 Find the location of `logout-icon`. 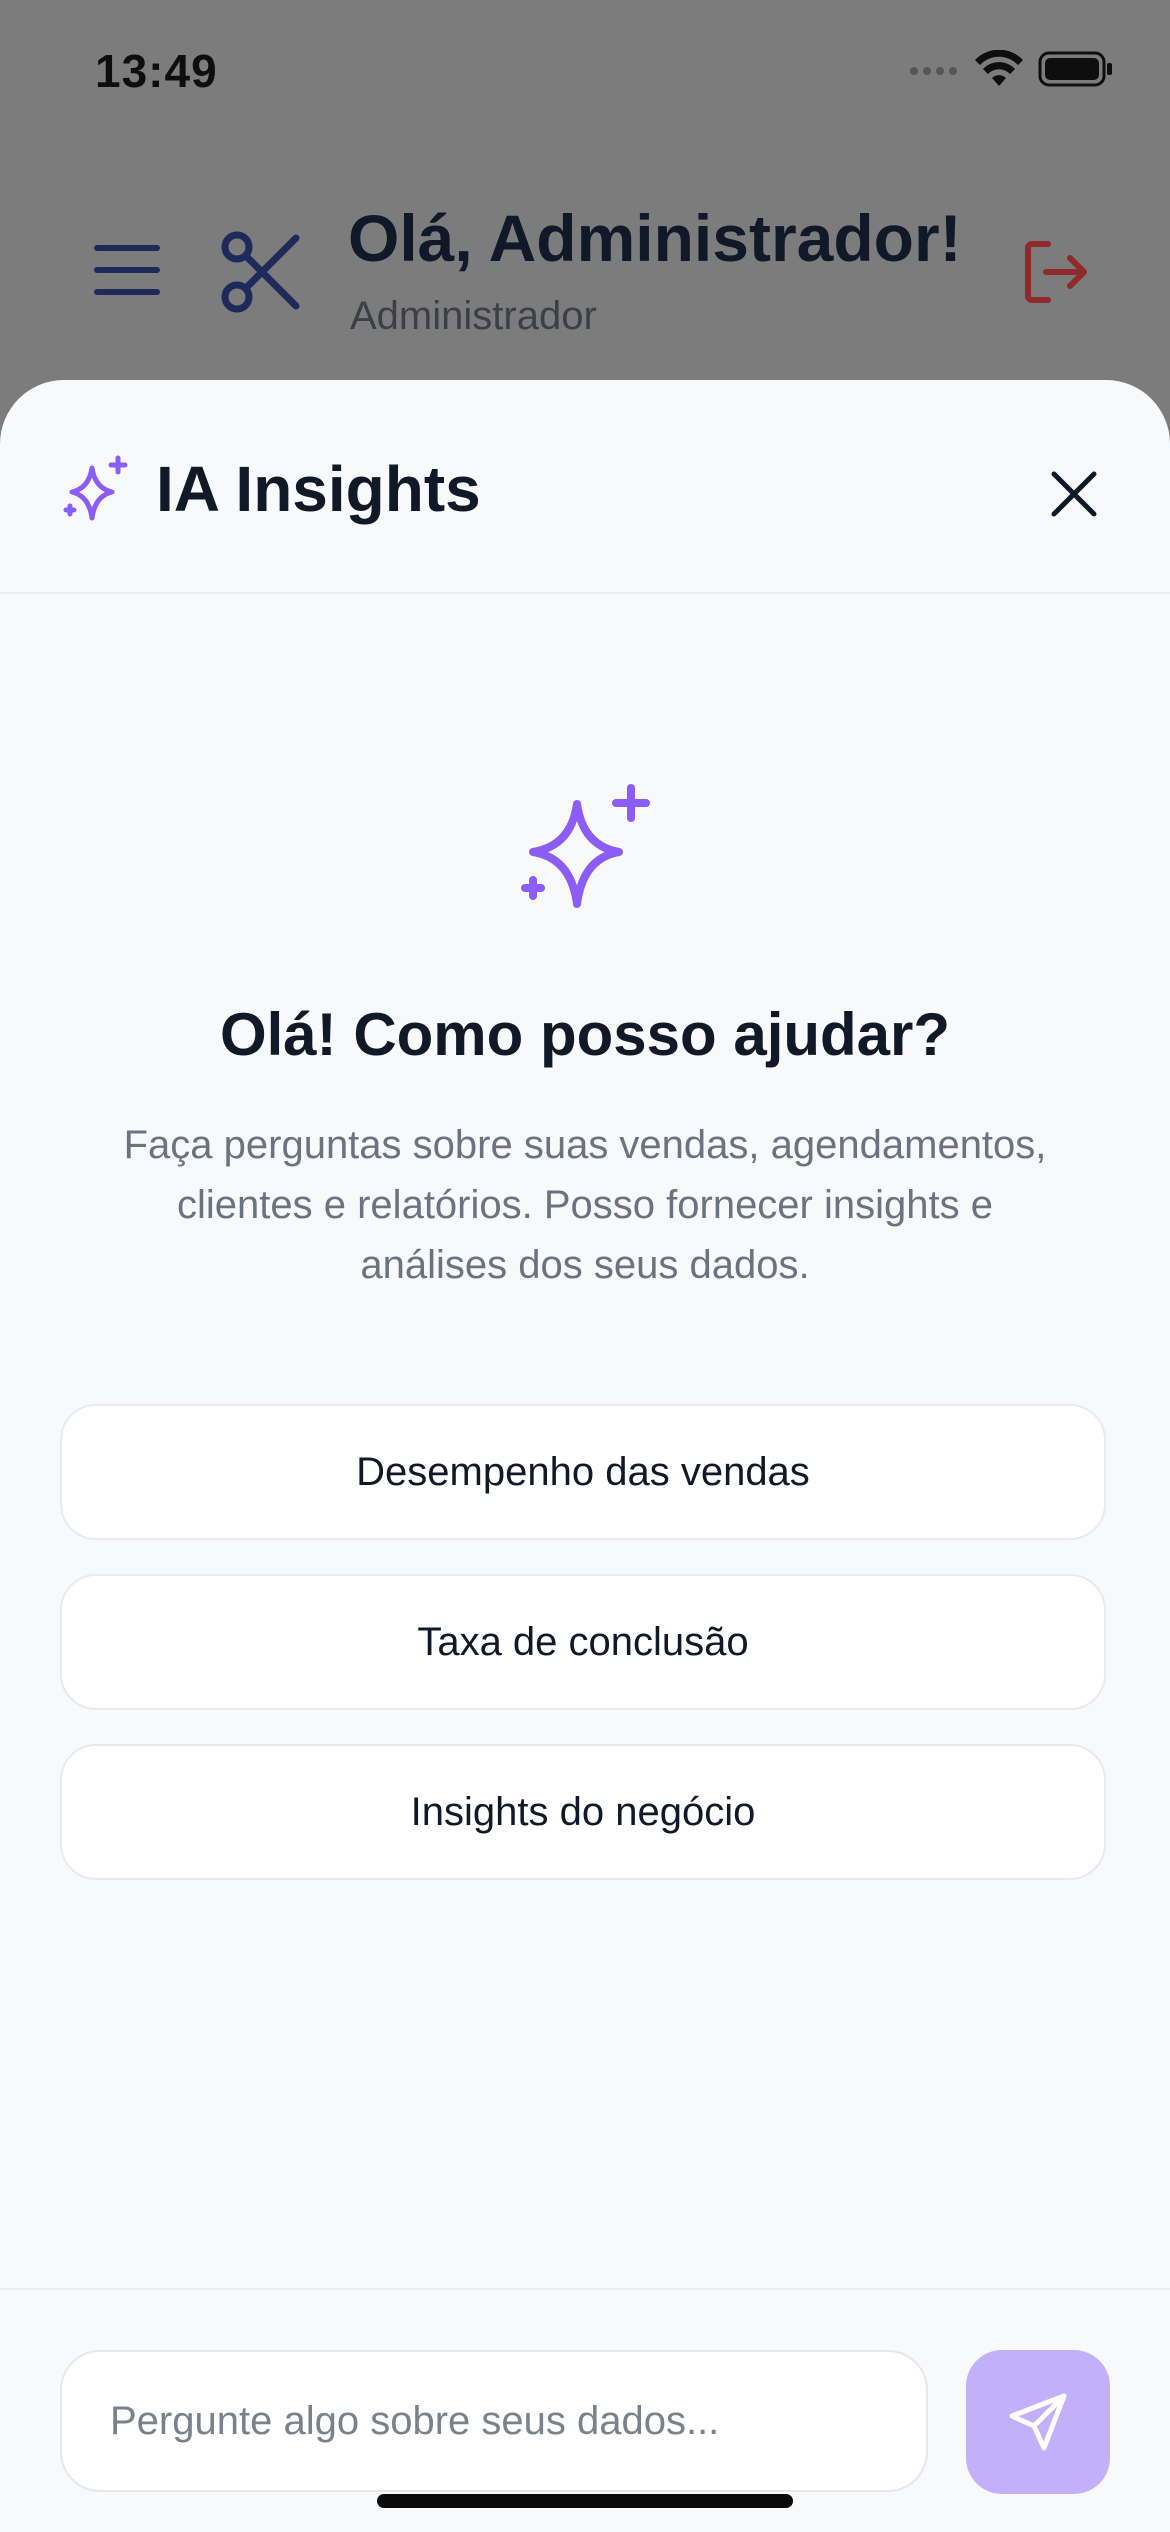

logout-icon is located at coordinates (1056, 274).